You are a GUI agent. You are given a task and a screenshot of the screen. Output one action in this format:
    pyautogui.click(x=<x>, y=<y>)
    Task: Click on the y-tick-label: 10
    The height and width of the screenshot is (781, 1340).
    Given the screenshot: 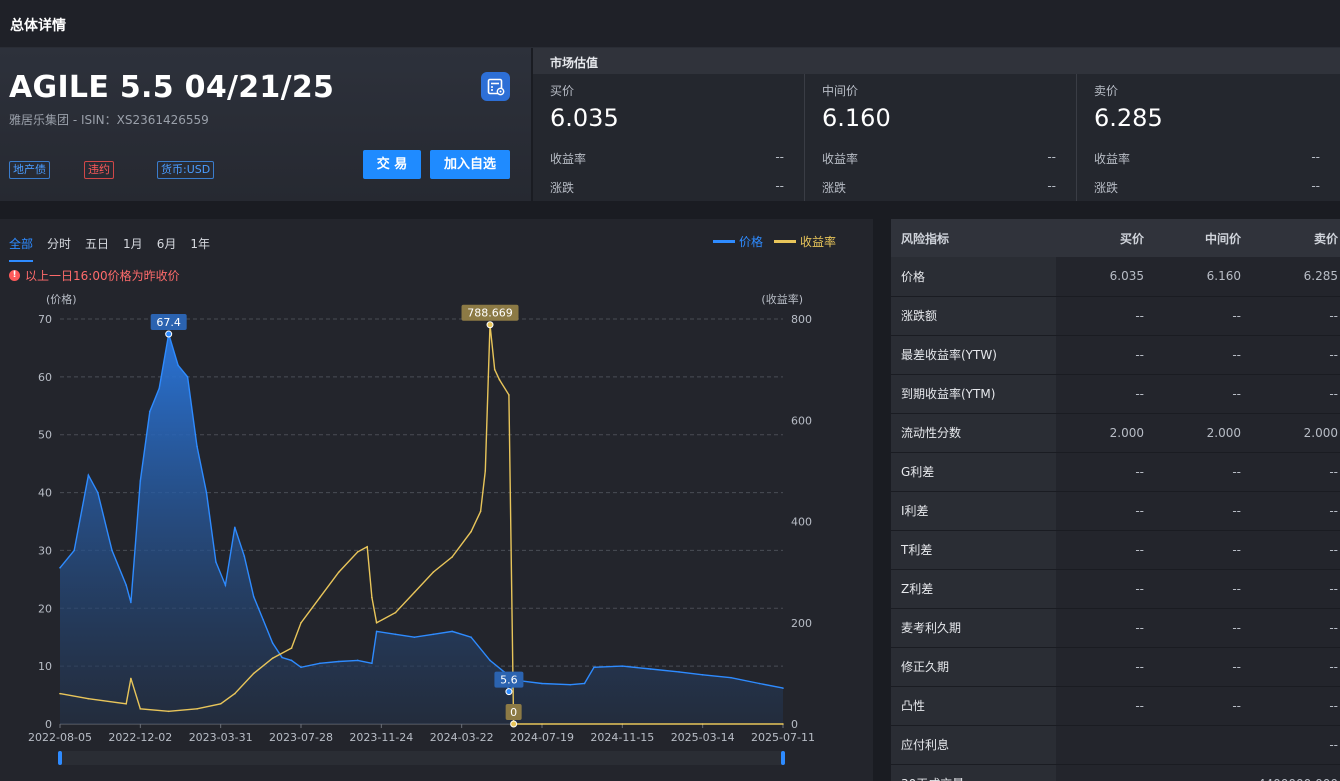 What is the action you would take?
    pyautogui.click(x=45, y=666)
    